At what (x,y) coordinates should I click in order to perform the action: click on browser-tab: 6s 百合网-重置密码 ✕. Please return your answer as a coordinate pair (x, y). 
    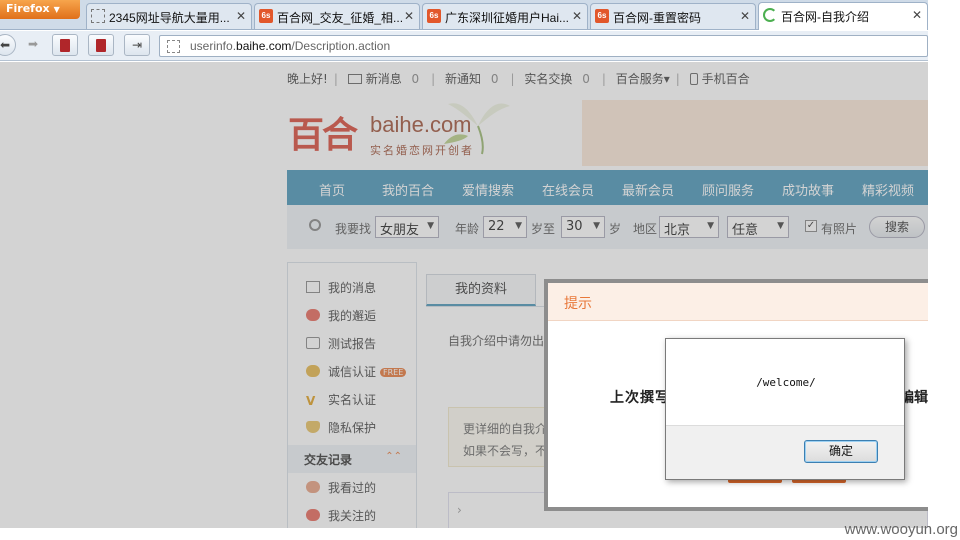
    Looking at the image, I should click on (673, 16).